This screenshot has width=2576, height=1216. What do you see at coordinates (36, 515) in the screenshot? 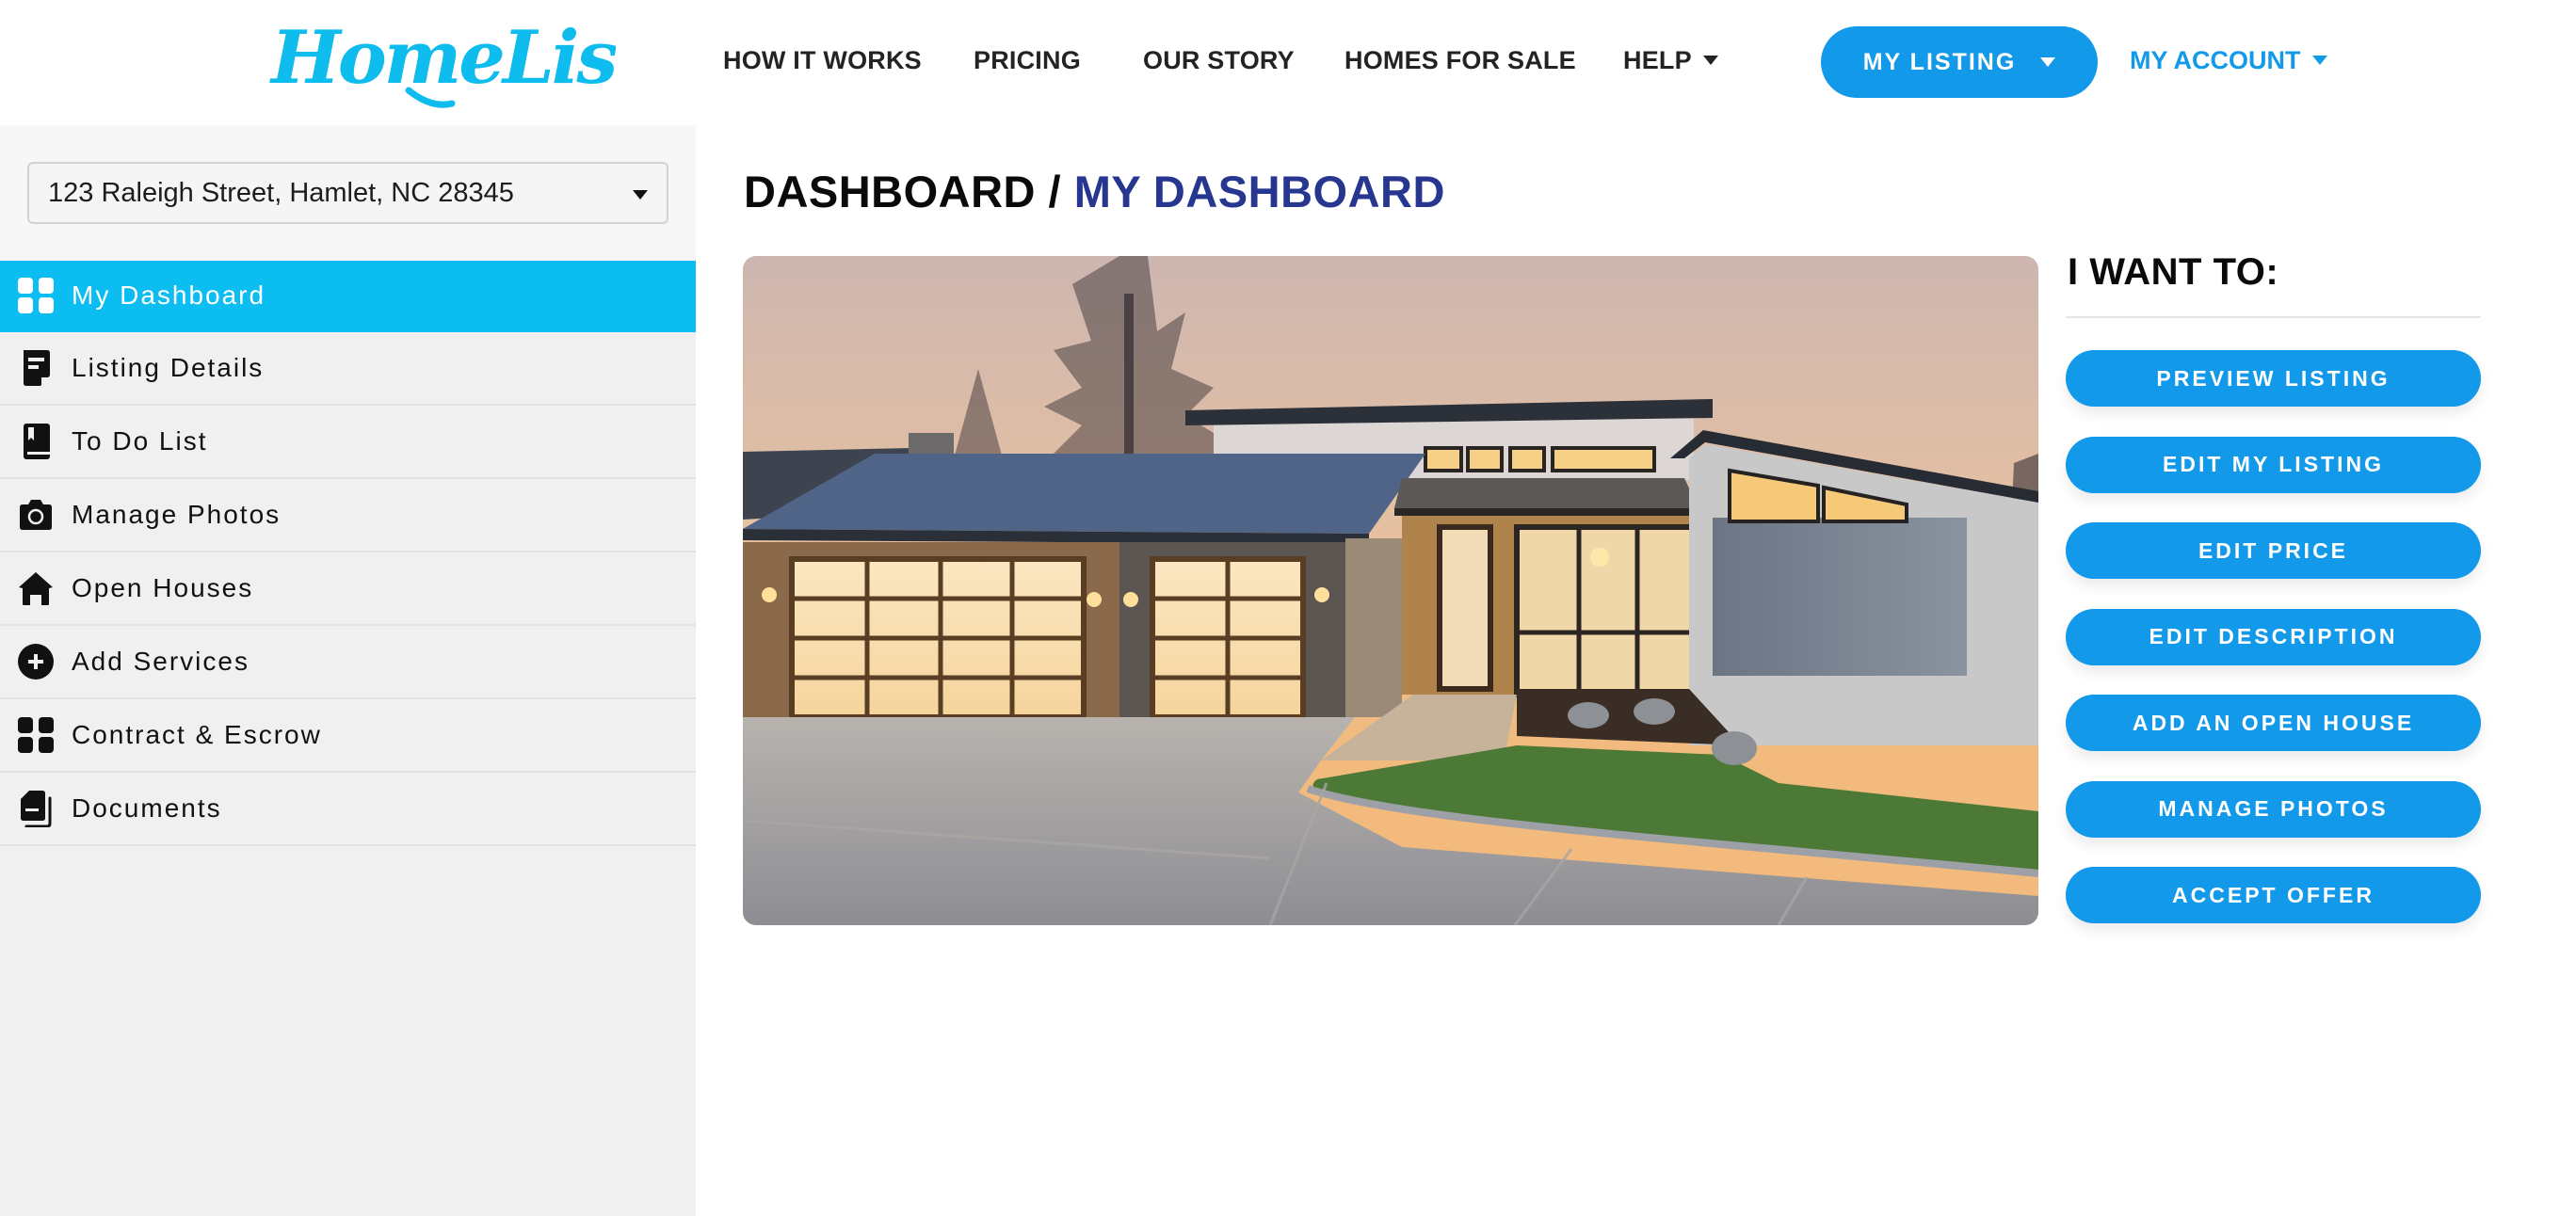
I see `camera-icon` at bounding box center [36, 515].